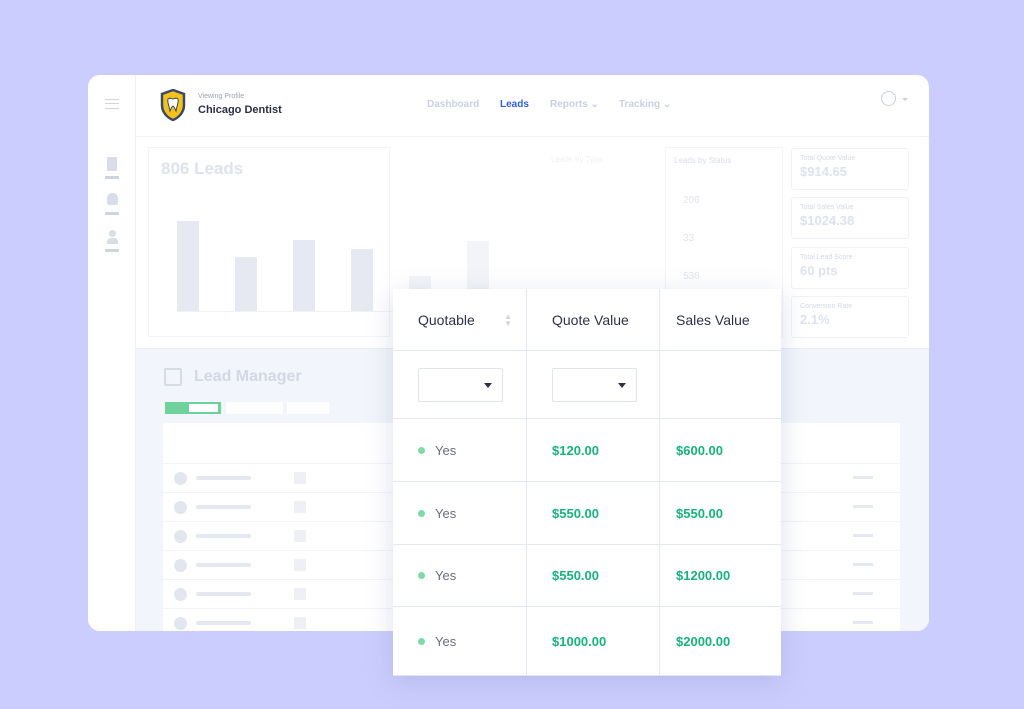 The width and height of the screenshot is (1024, 709). What do you see at coordinates (593, 450) in the screenshot?
I see `quote-value-cell: $120.00` at bounding box center [593, 450].